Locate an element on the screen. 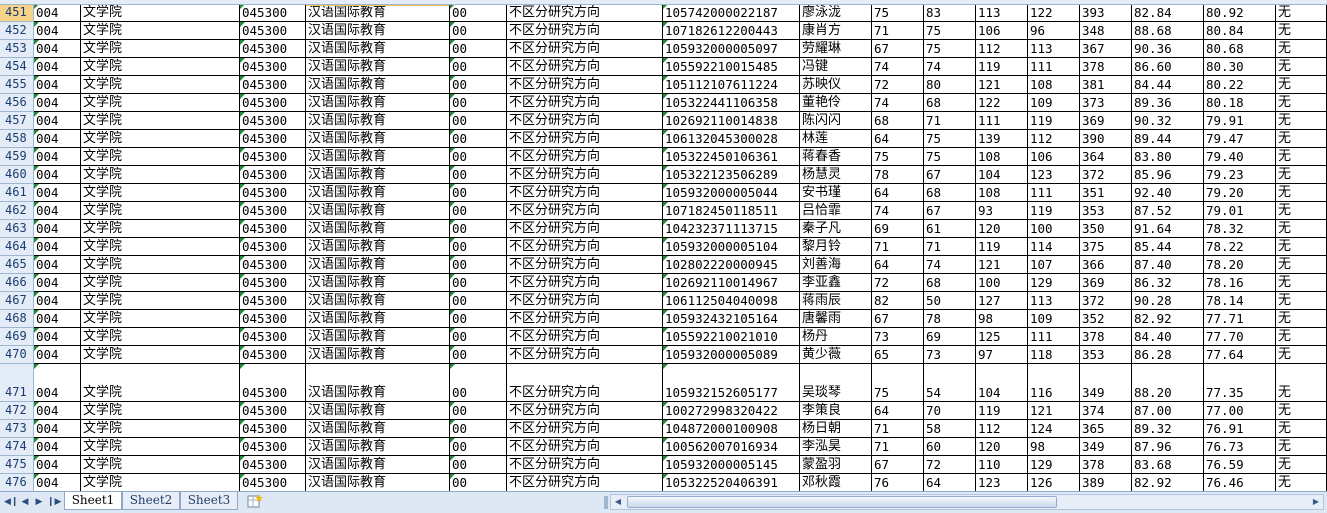 This screenshot has height=513, width=1327. retest-cell: 87.40 is located at coordinates (1168, 265).